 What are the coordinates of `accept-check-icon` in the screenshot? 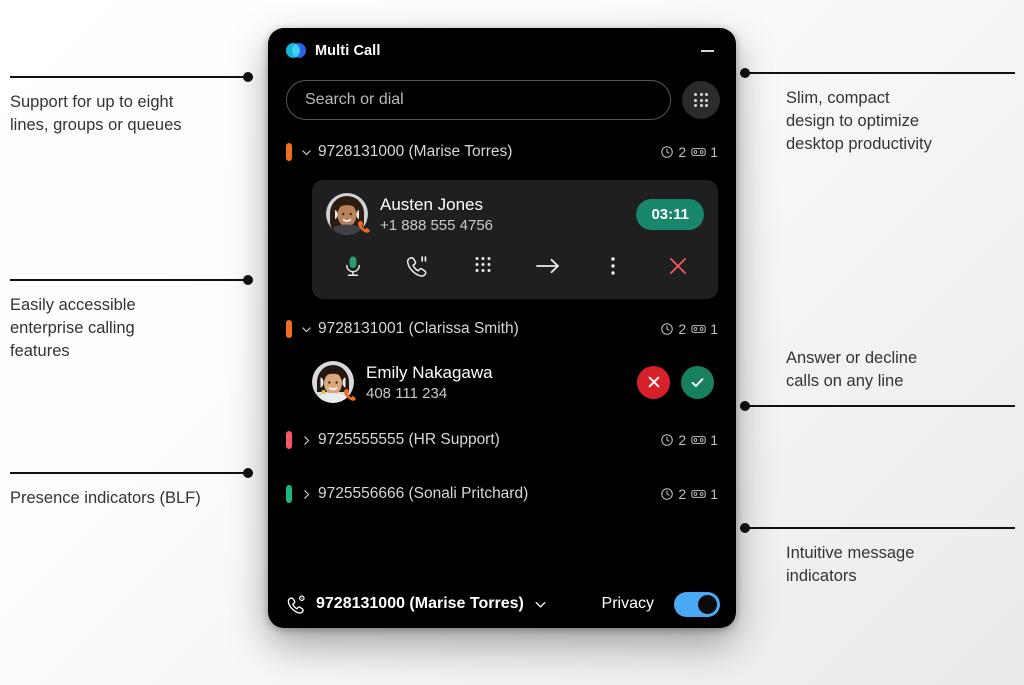 It's located at (697, 382).